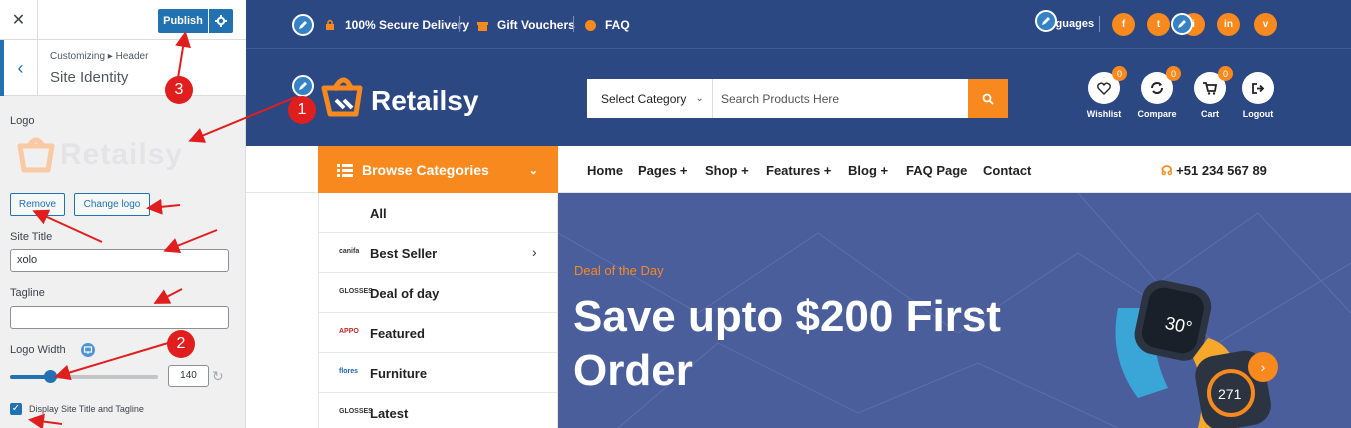 The width and height of the screenshot is (1351, 428). What do you see at coordinates (1104, 114) in the screenshot?
I see `wishlist-label: Wishlist` at bounding box center [1104, 114].